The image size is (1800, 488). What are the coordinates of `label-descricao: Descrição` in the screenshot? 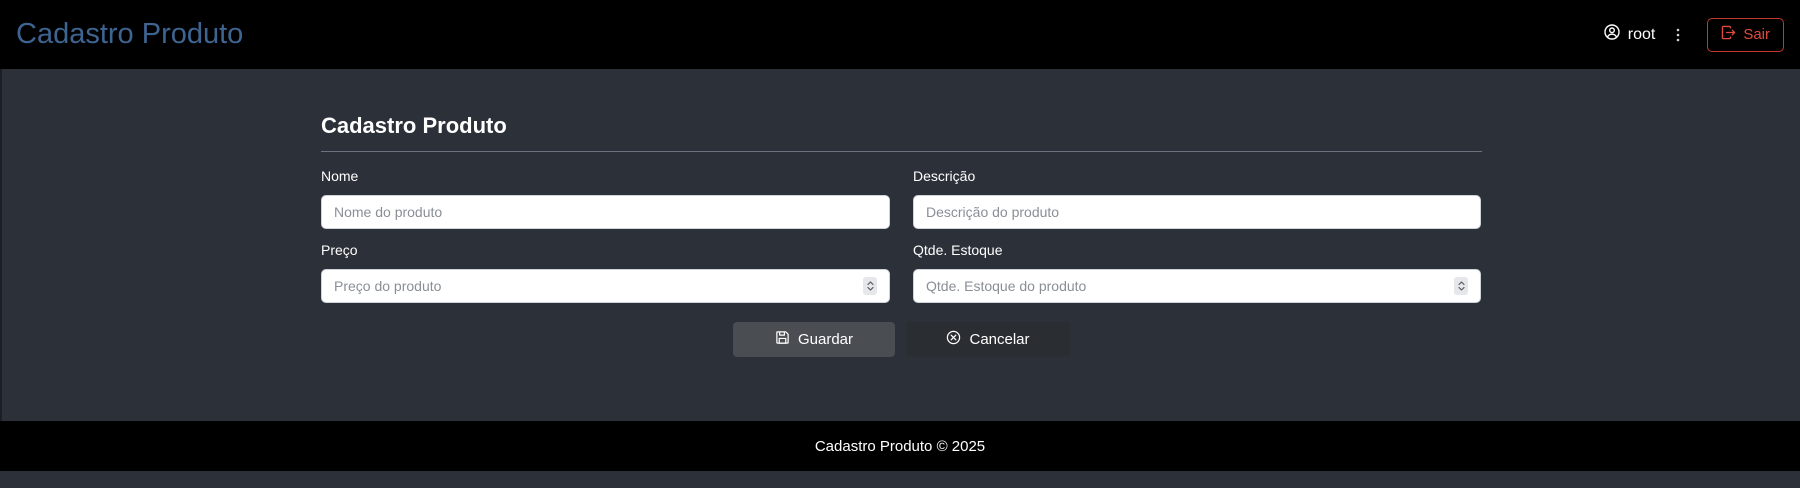 It's located at (944, 176).